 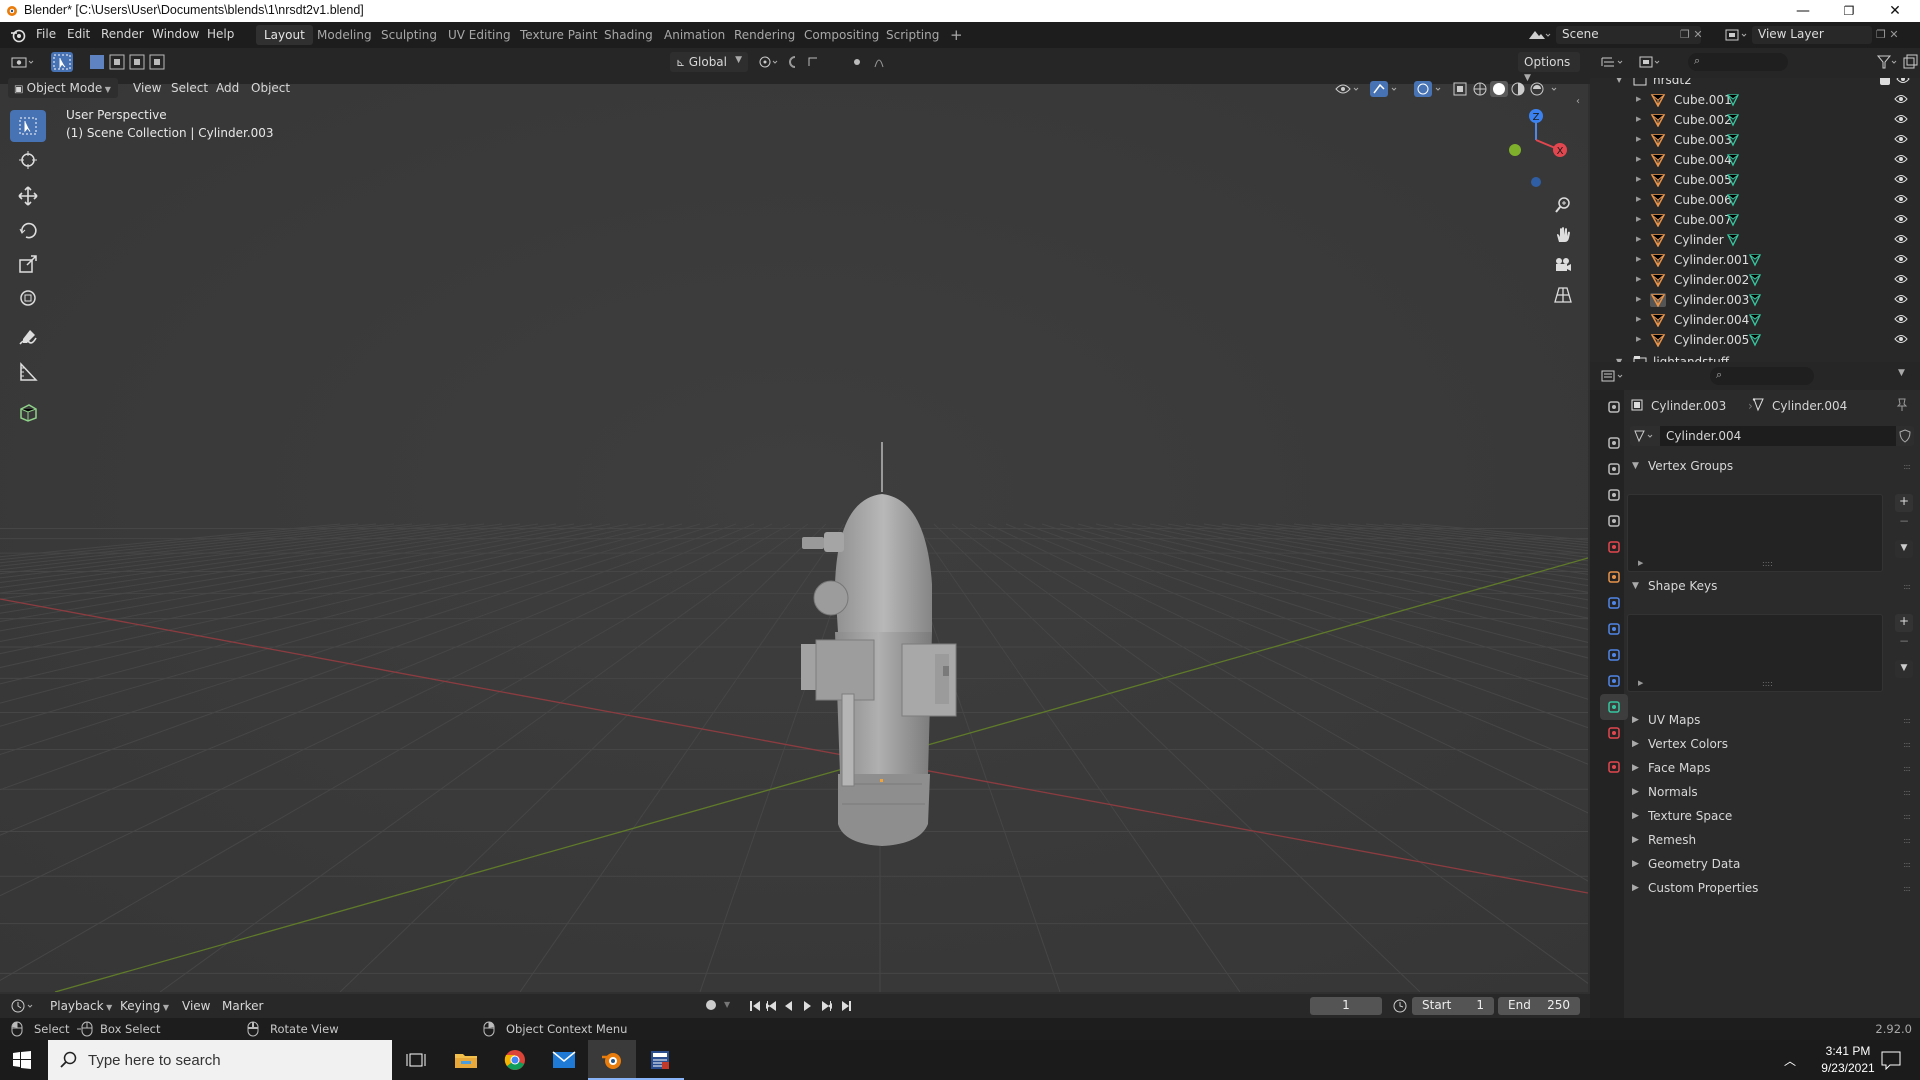 I want to click on tab-modeling: Modeling, so click(x=344, y=35).